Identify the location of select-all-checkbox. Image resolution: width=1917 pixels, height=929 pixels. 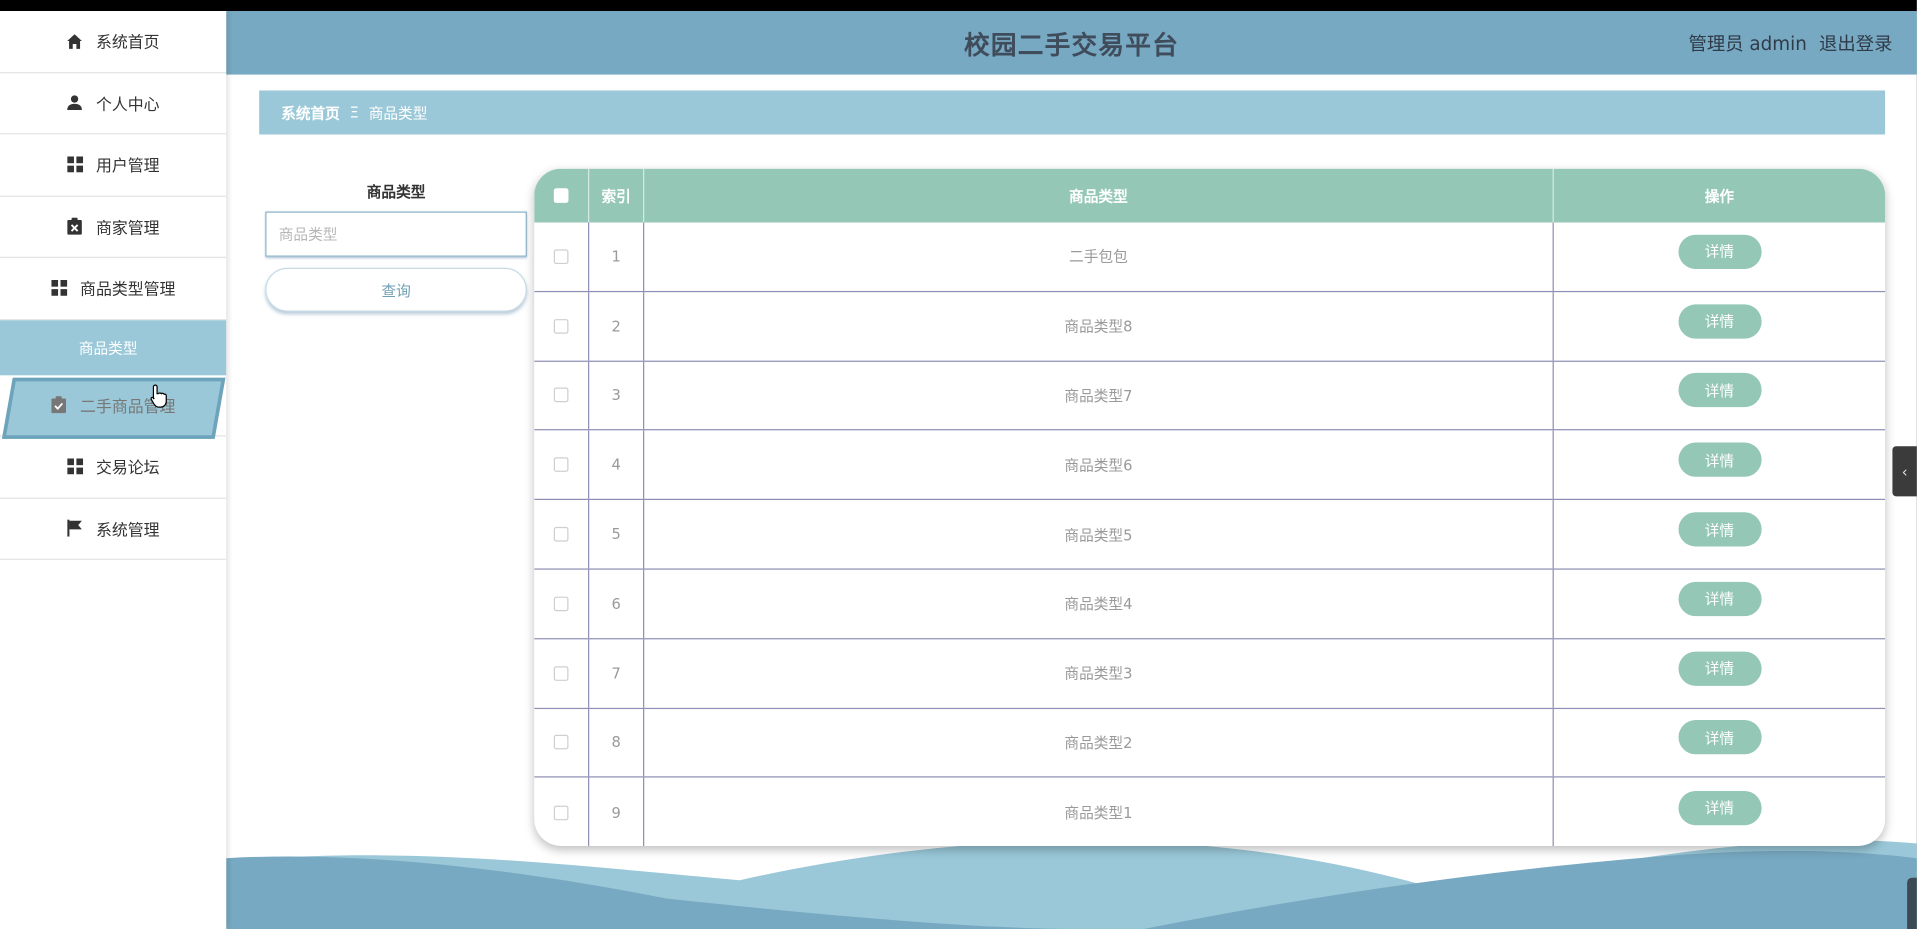
(561, 195).